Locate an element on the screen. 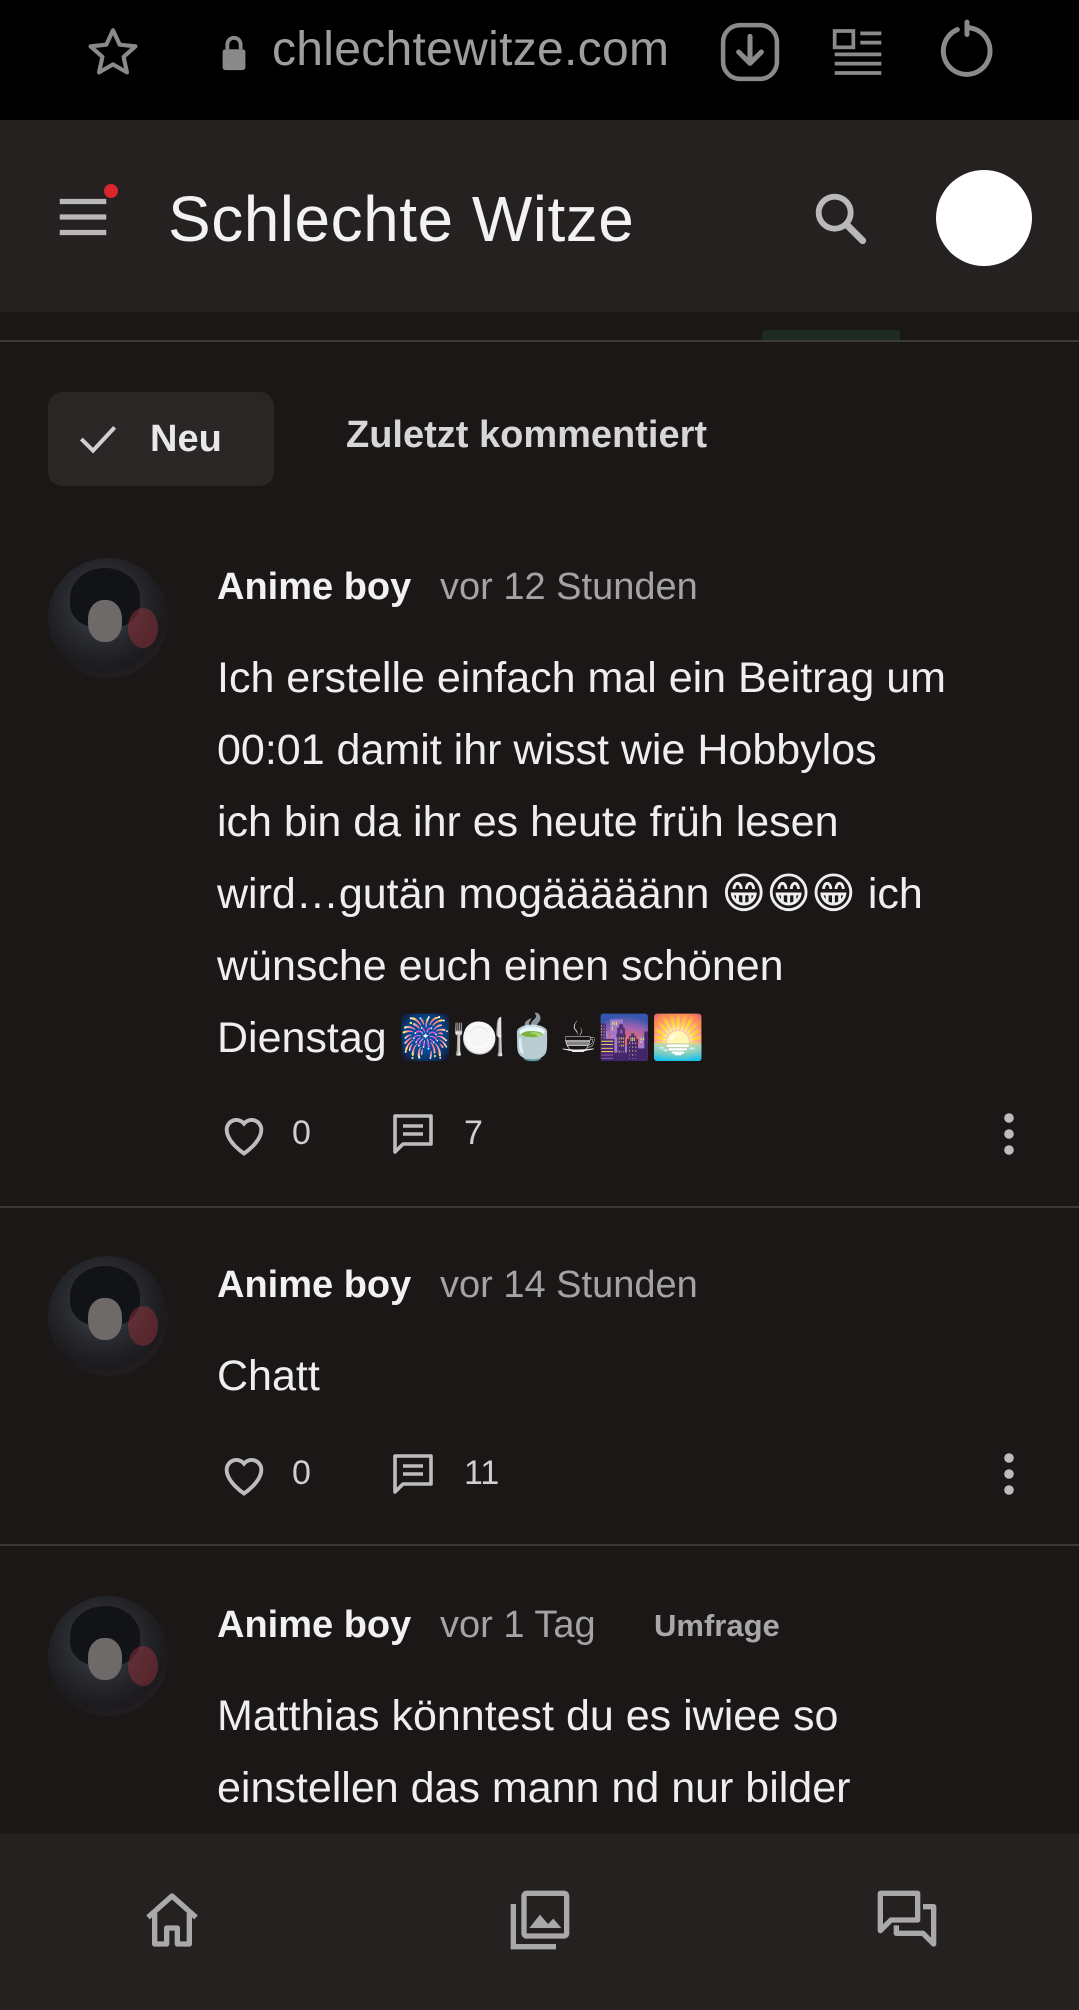  poll-badge: Umfrage is located at coordinates (717, 1625).